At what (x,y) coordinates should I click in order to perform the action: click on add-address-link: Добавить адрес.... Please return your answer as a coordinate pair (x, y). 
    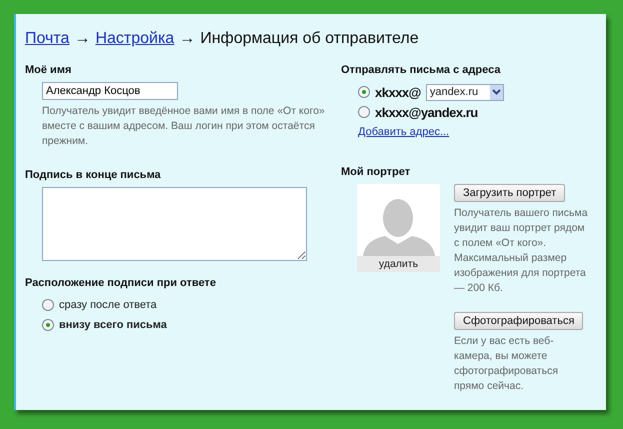
    Looking at the image, I should click on (404, 132).